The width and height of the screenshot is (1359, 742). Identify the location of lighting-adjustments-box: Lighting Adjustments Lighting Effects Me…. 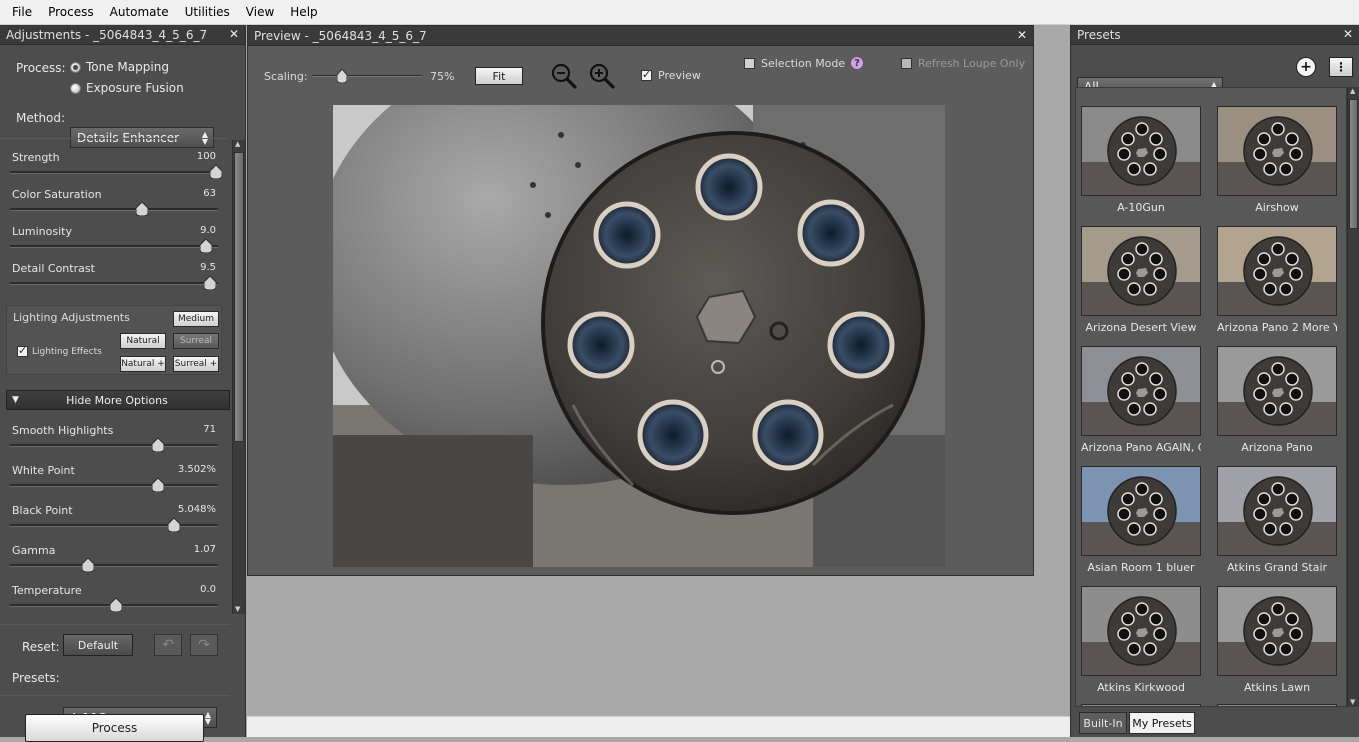
(114, 340).